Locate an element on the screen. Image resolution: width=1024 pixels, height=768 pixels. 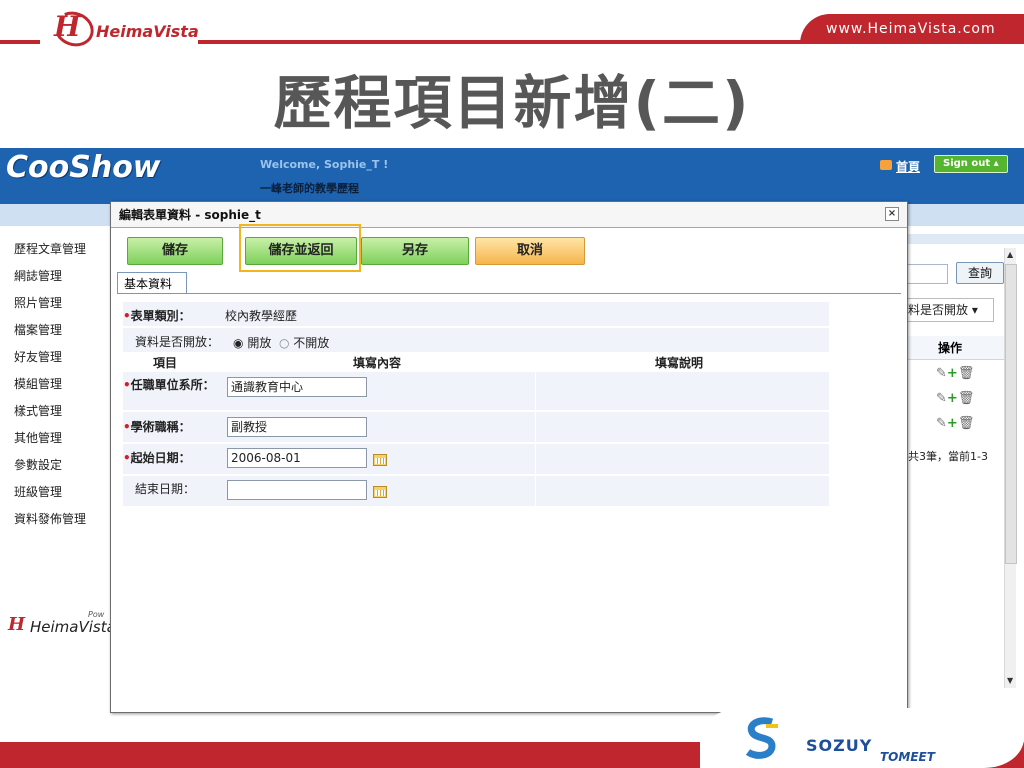
sign-out-button: Sign out ▴ is located at coordinates (971, 164).